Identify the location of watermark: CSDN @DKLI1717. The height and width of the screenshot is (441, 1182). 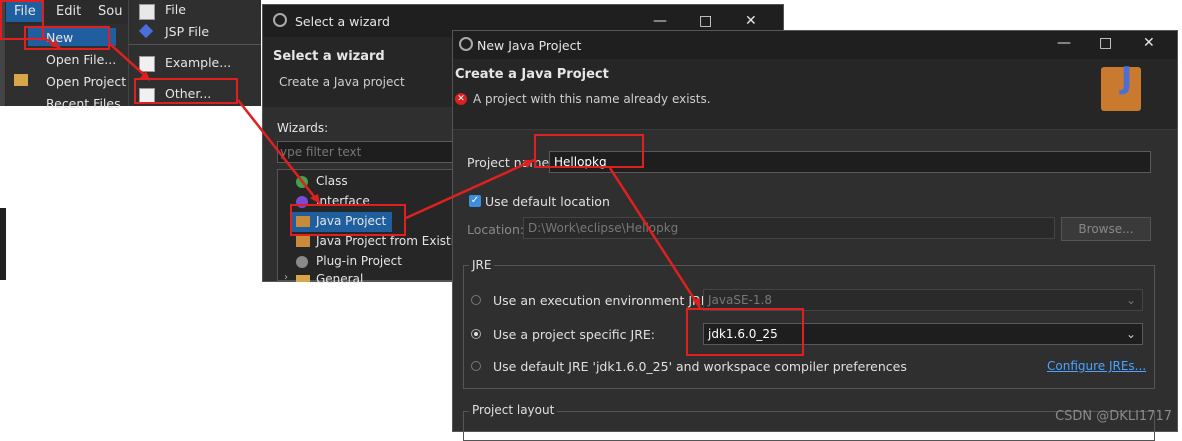
(1113, 416).